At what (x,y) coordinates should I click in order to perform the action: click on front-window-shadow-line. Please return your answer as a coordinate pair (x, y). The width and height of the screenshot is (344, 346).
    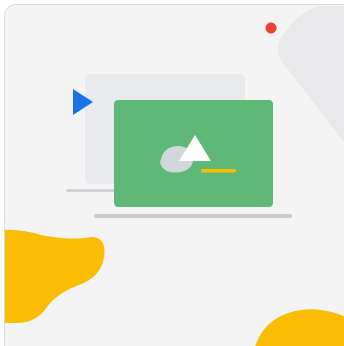
    Looking at the image, I should click on (193, 216).